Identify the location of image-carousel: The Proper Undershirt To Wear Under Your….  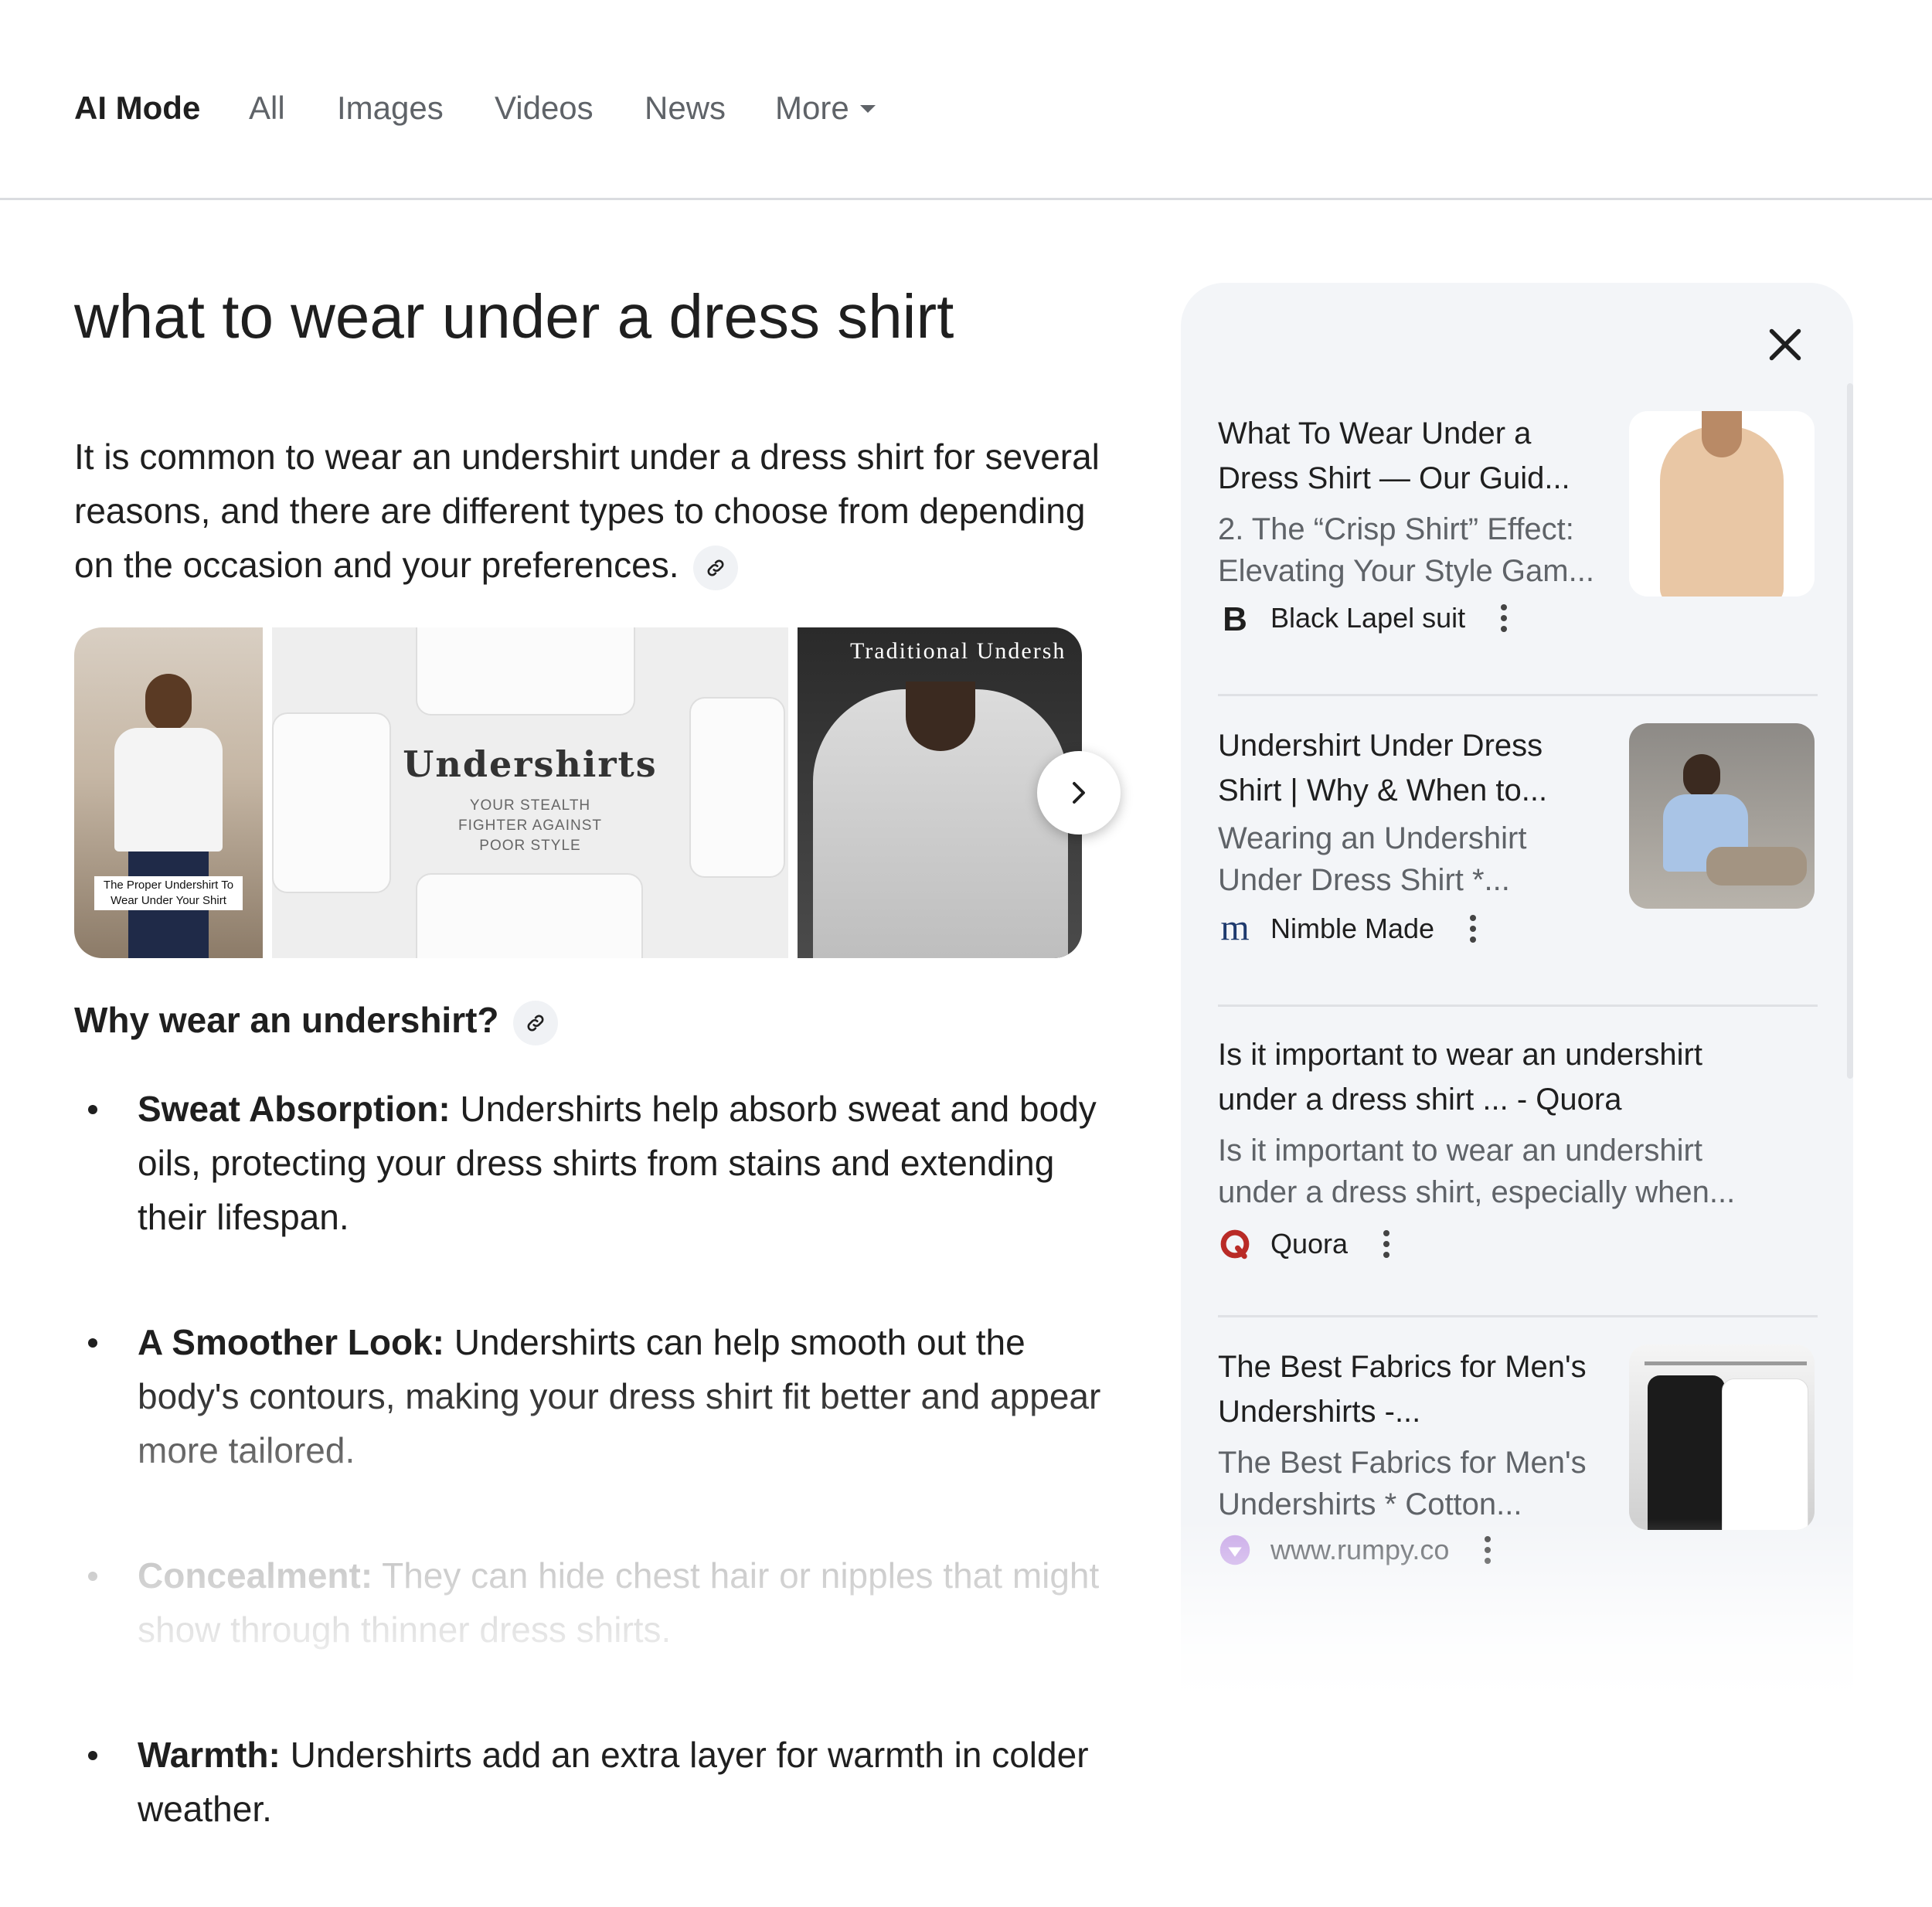
(578, 793).